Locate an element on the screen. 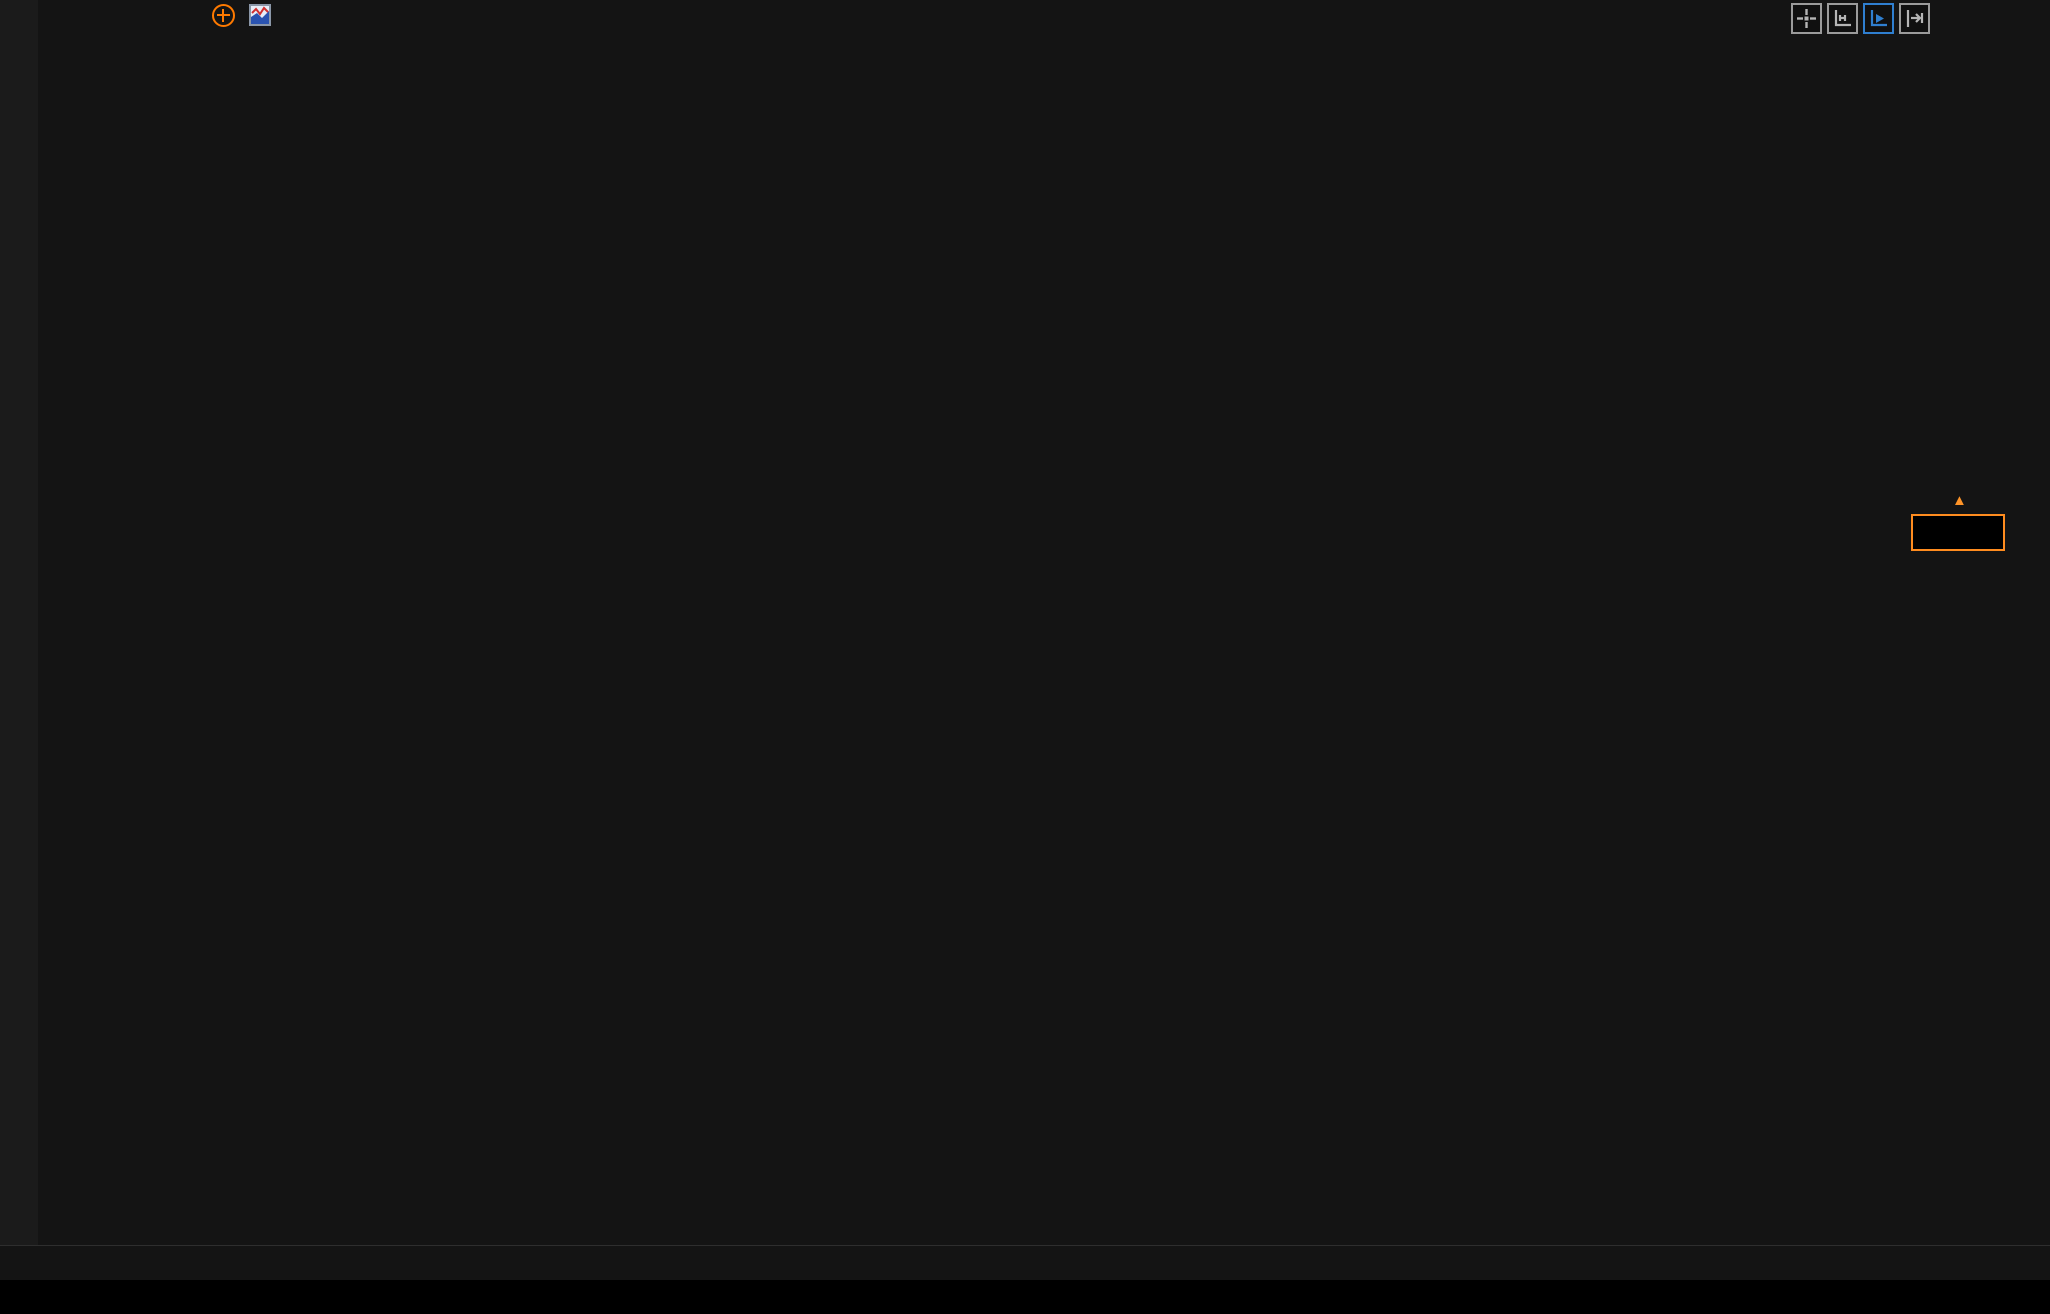  chart-header is located at coordinates (258, 15).